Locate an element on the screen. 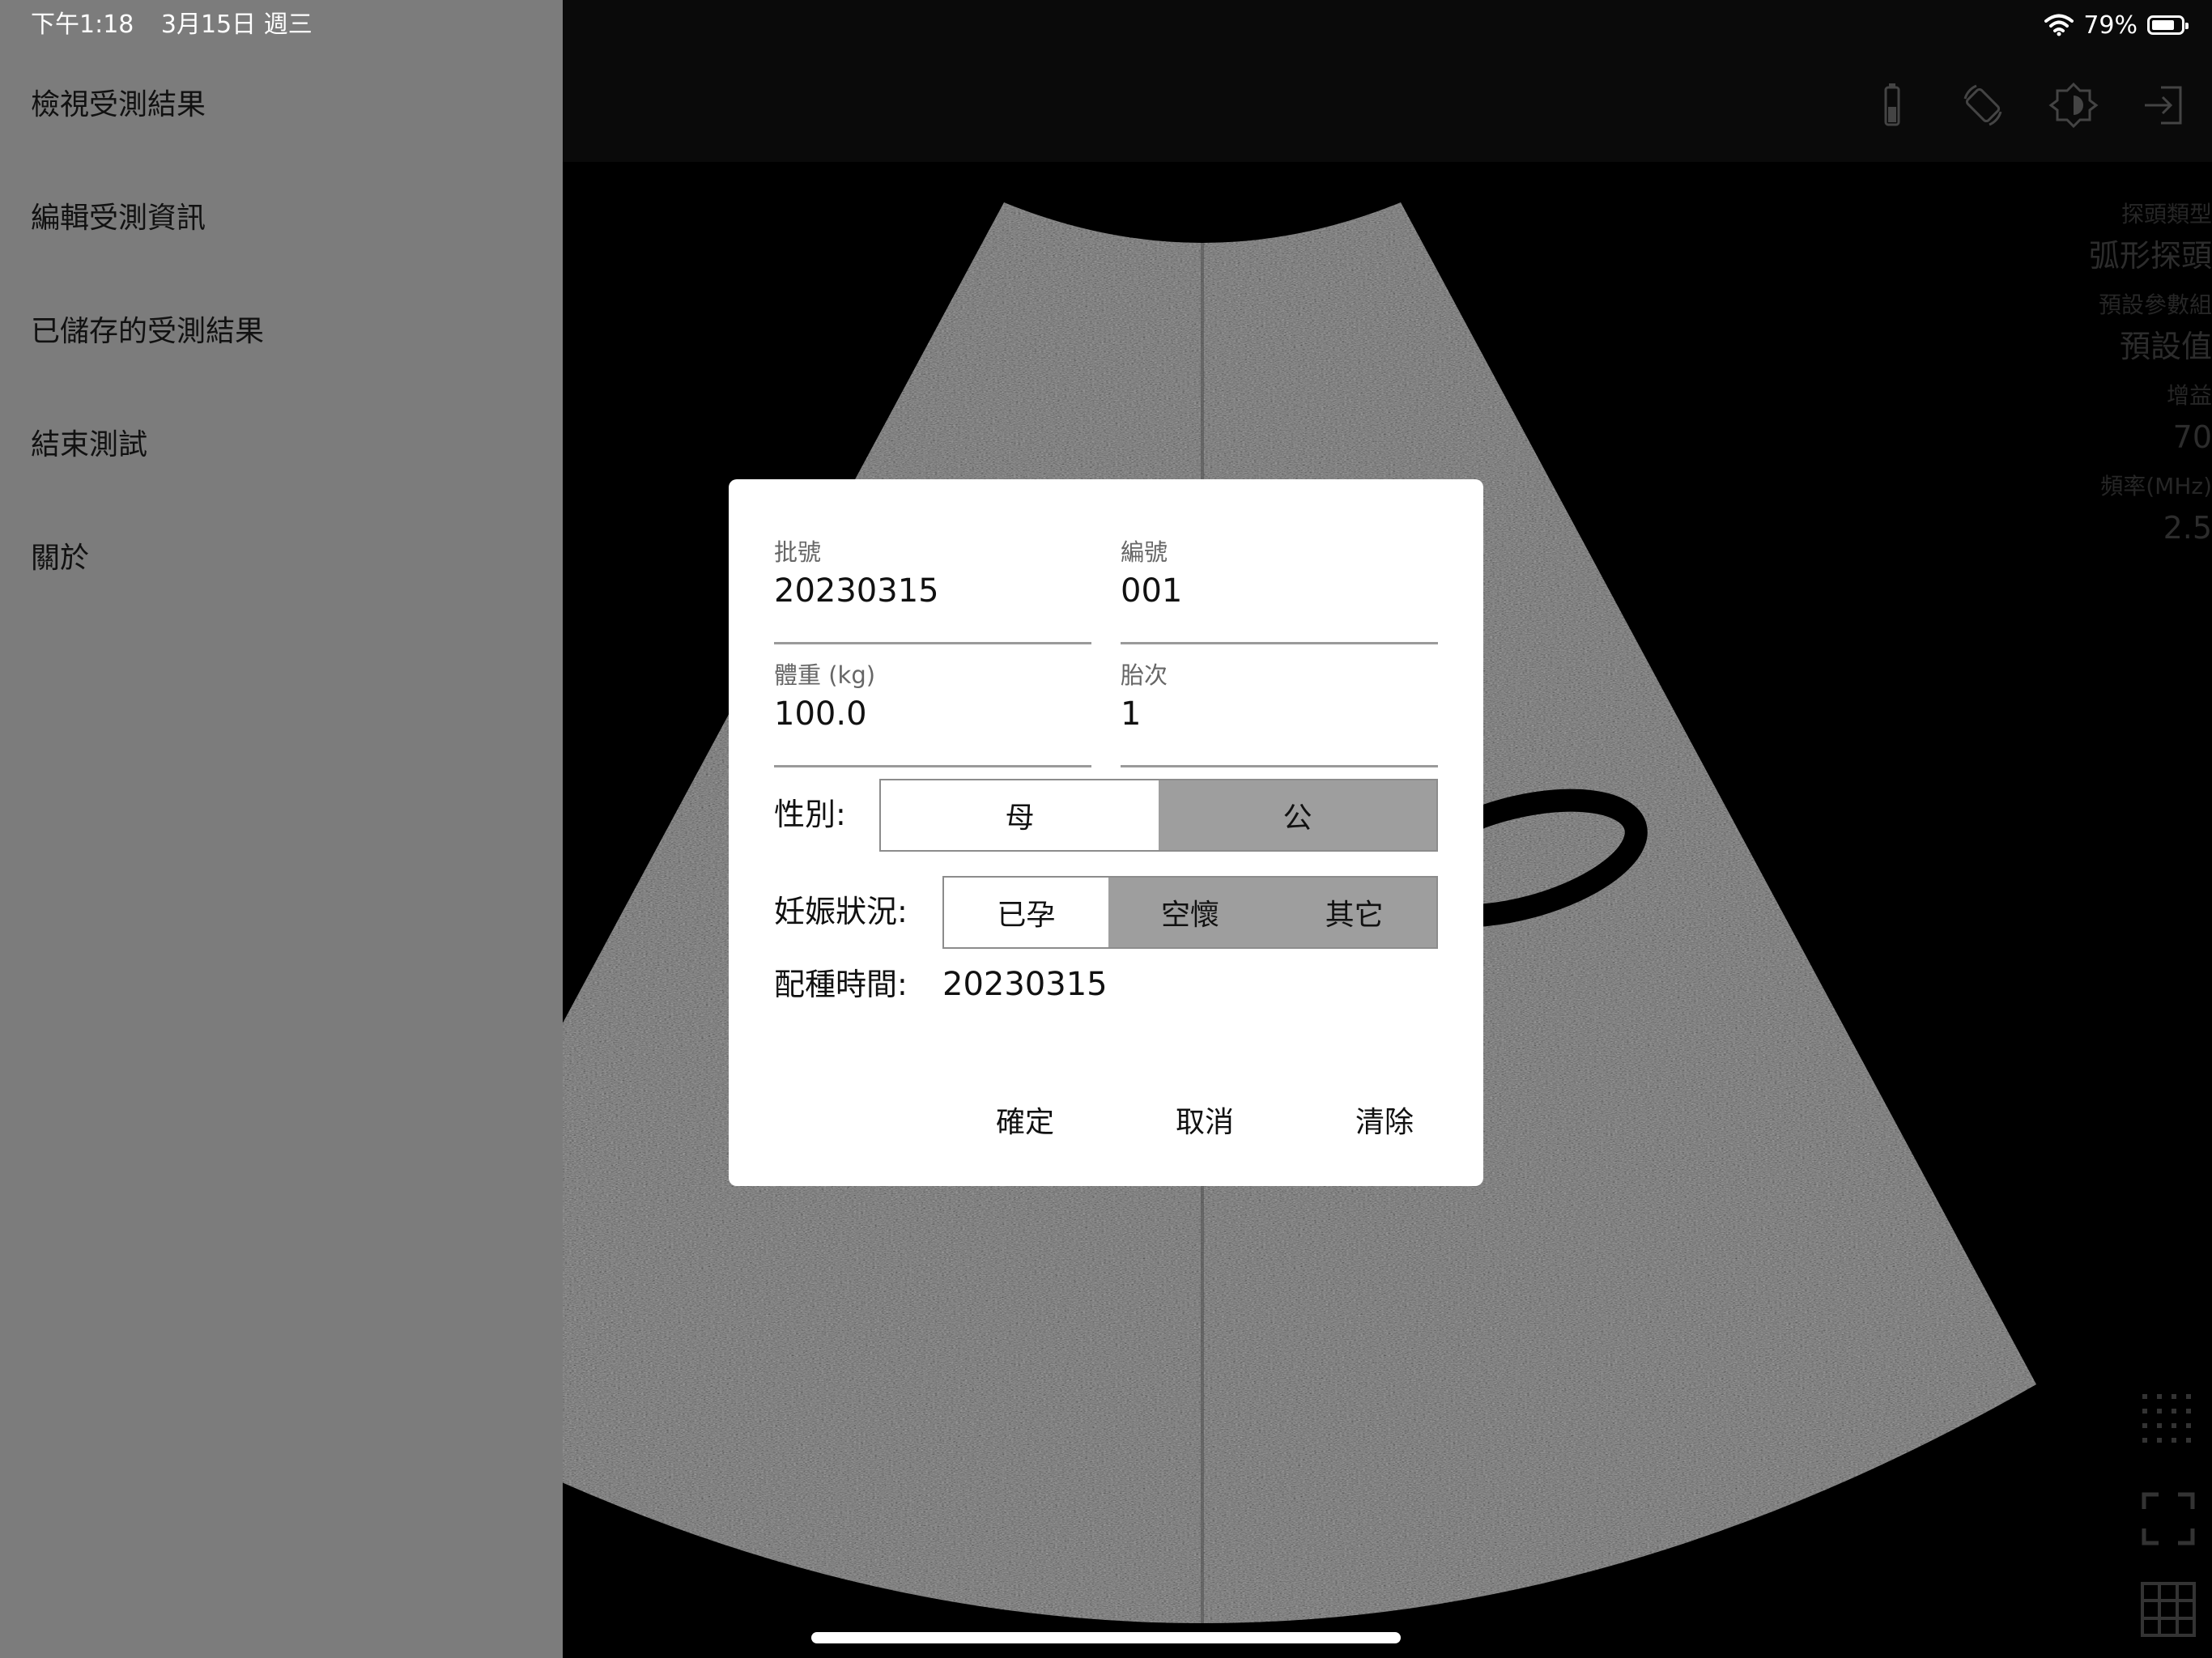 This screenshot has height=1658, width=2212. number-field: 編號 is located at coordinates (1280, 586).